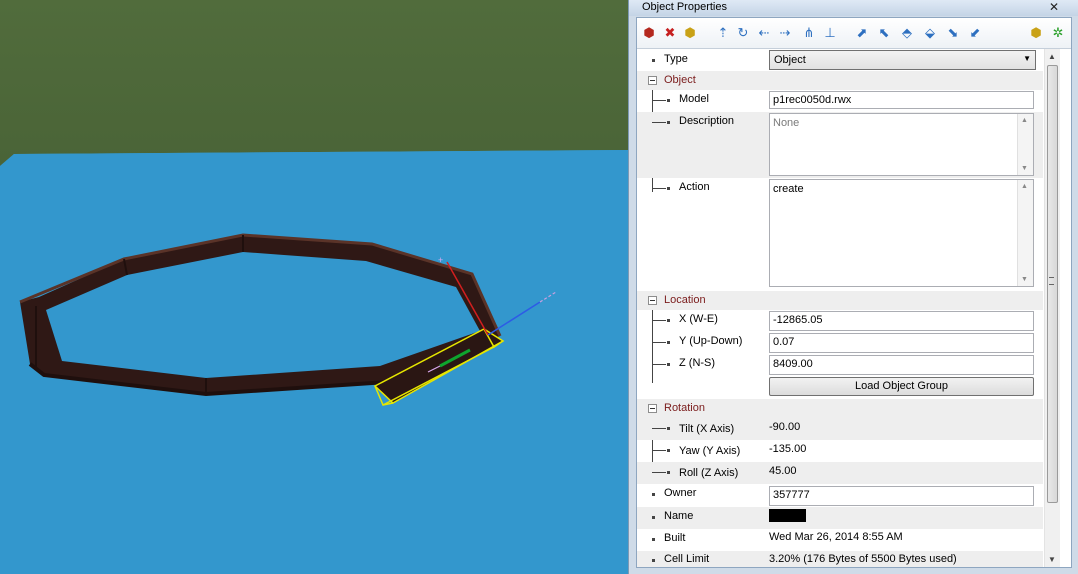  I want to click on info-icon: ⬢, so click(1036, 33).